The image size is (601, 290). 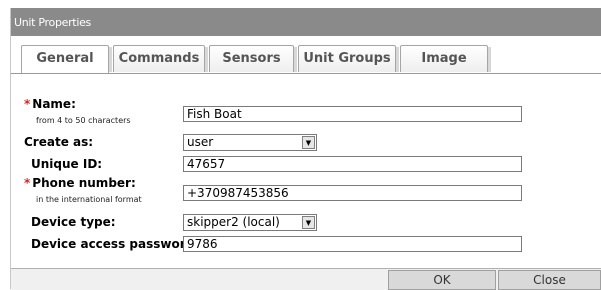 What do you see at coordinates (115, 244) in the screenshot?
I see `password-label: Device access password:` at bounding box center [115, 244].